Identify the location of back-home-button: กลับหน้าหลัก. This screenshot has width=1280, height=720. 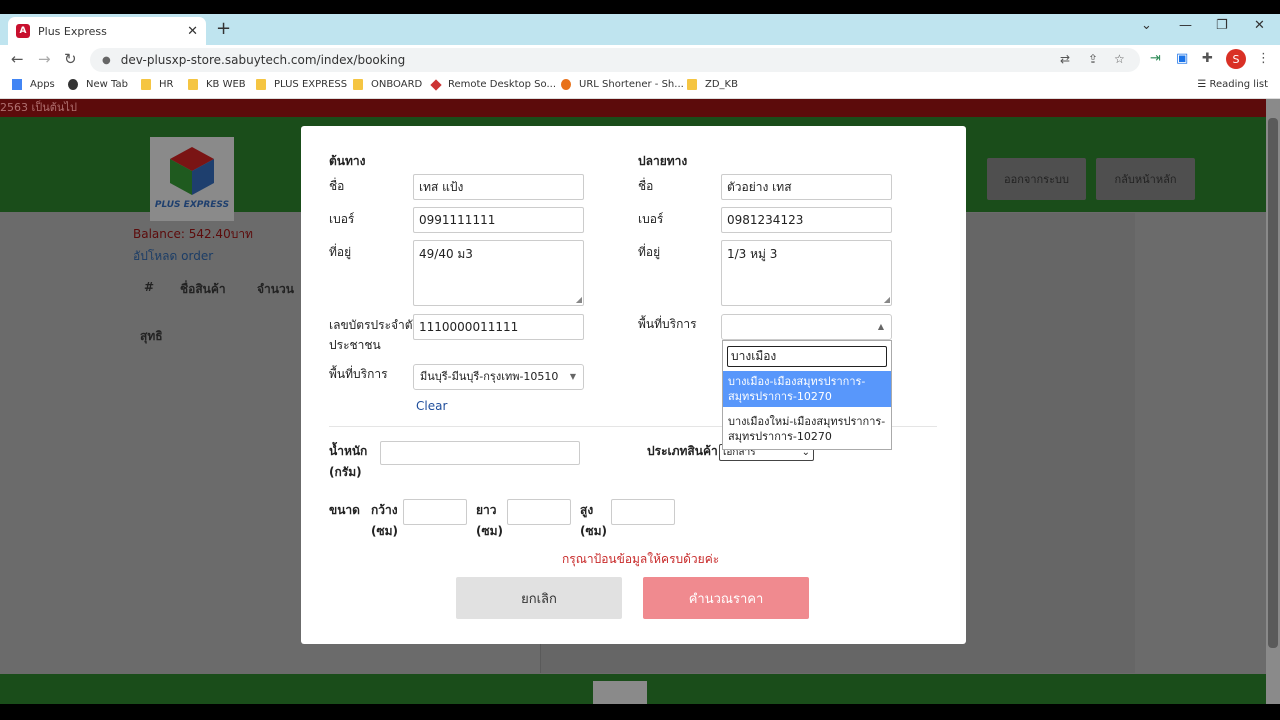
(1145, 179).